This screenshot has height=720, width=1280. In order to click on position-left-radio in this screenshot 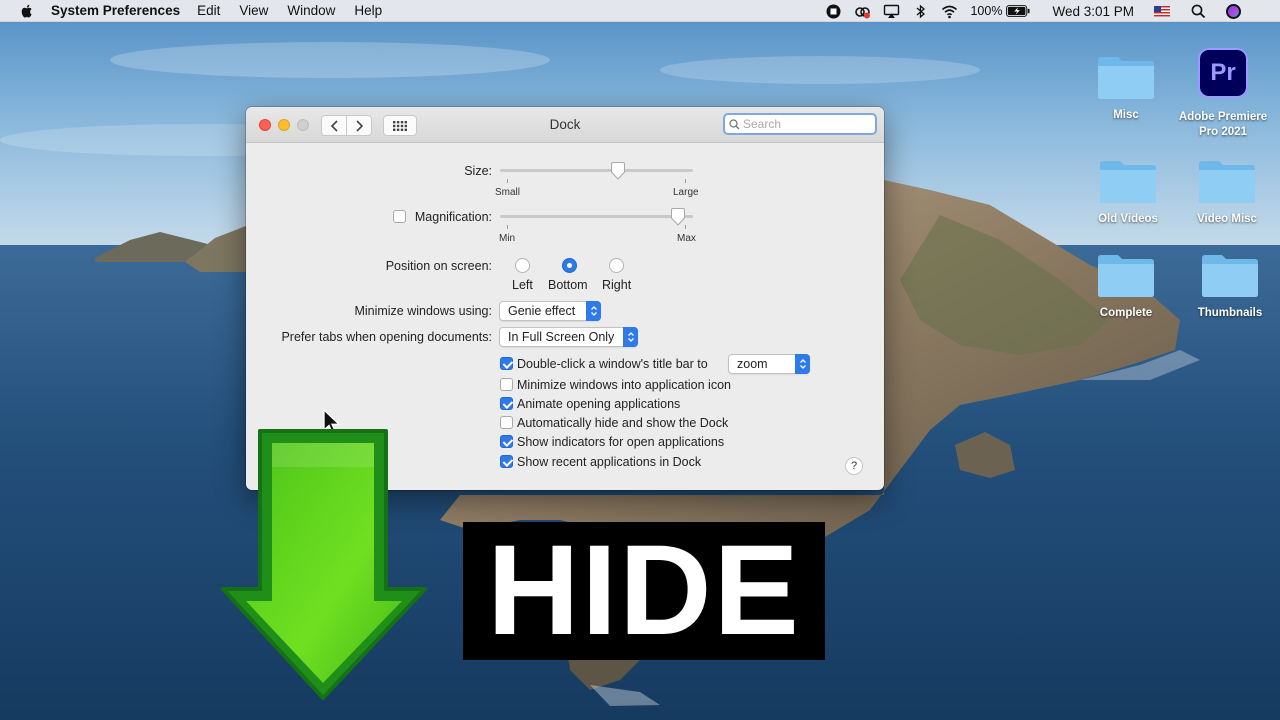, I will do `click(522, 265)`.